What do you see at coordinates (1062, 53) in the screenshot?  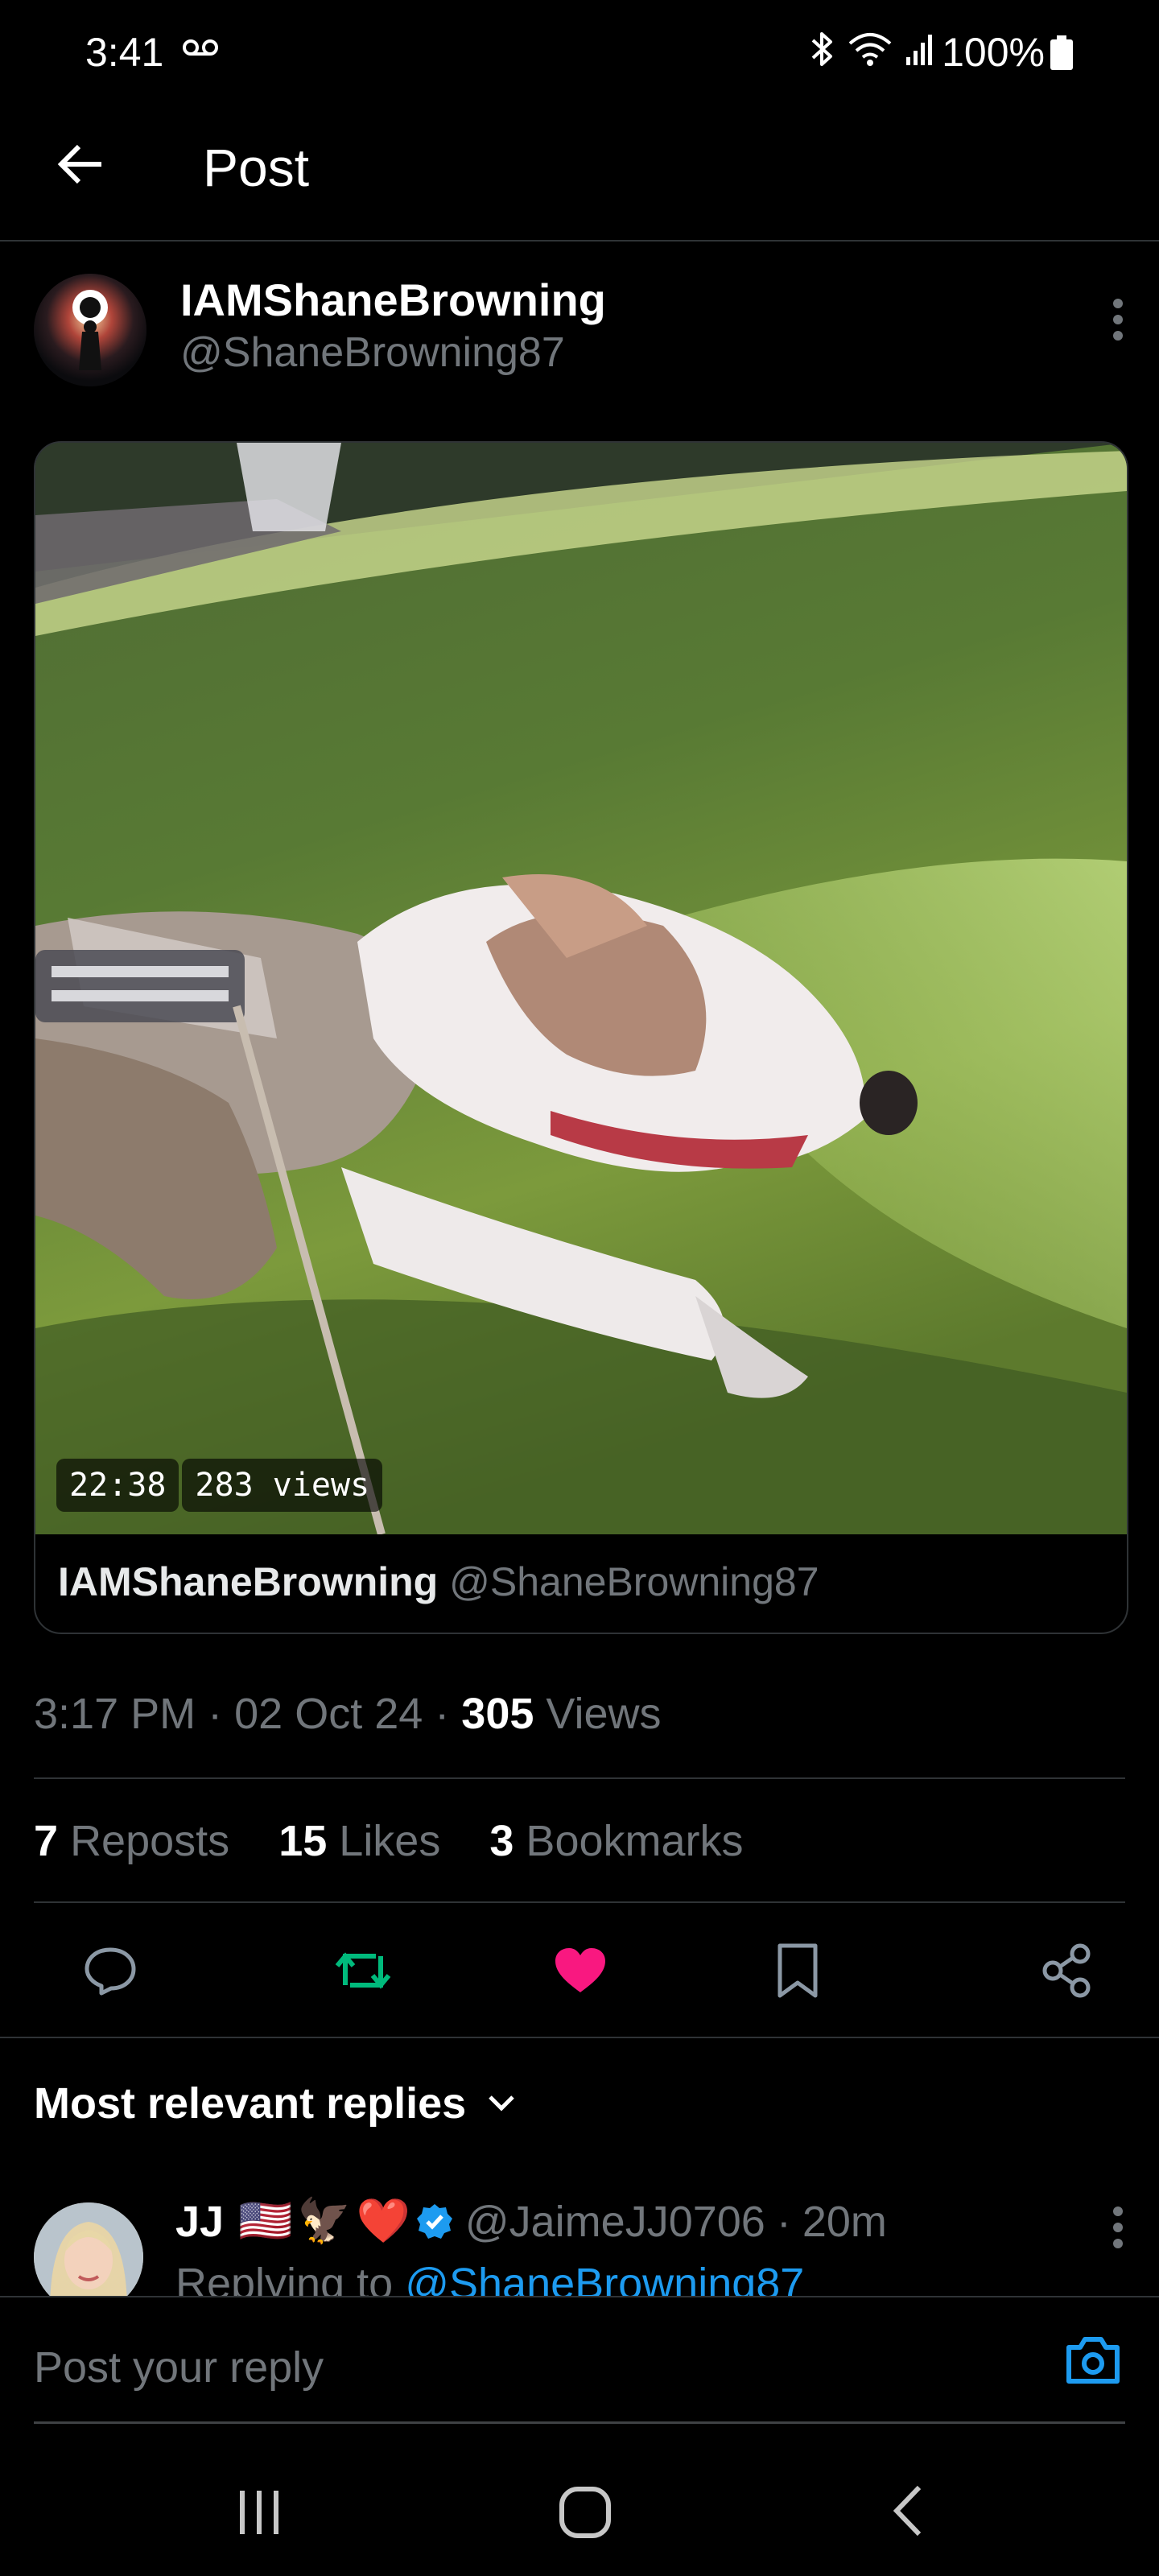 I see `battery-icon` at bounding box center [1062, 53].